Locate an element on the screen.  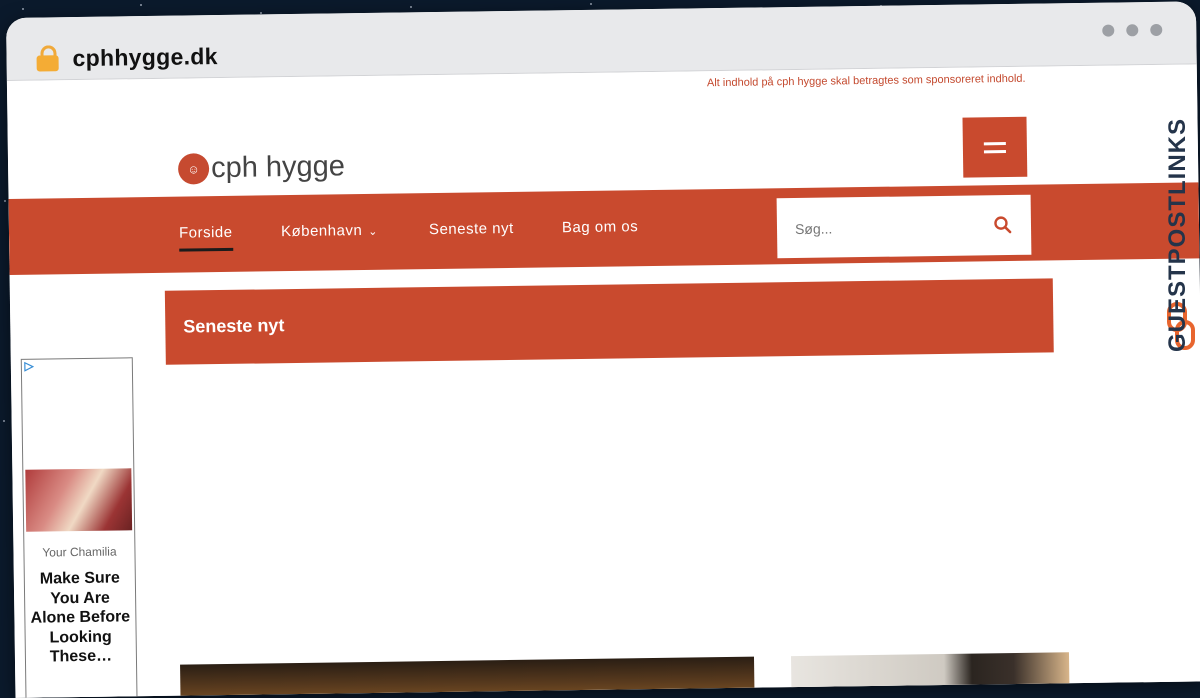
window-controls is located at coordinates (1132, 30).